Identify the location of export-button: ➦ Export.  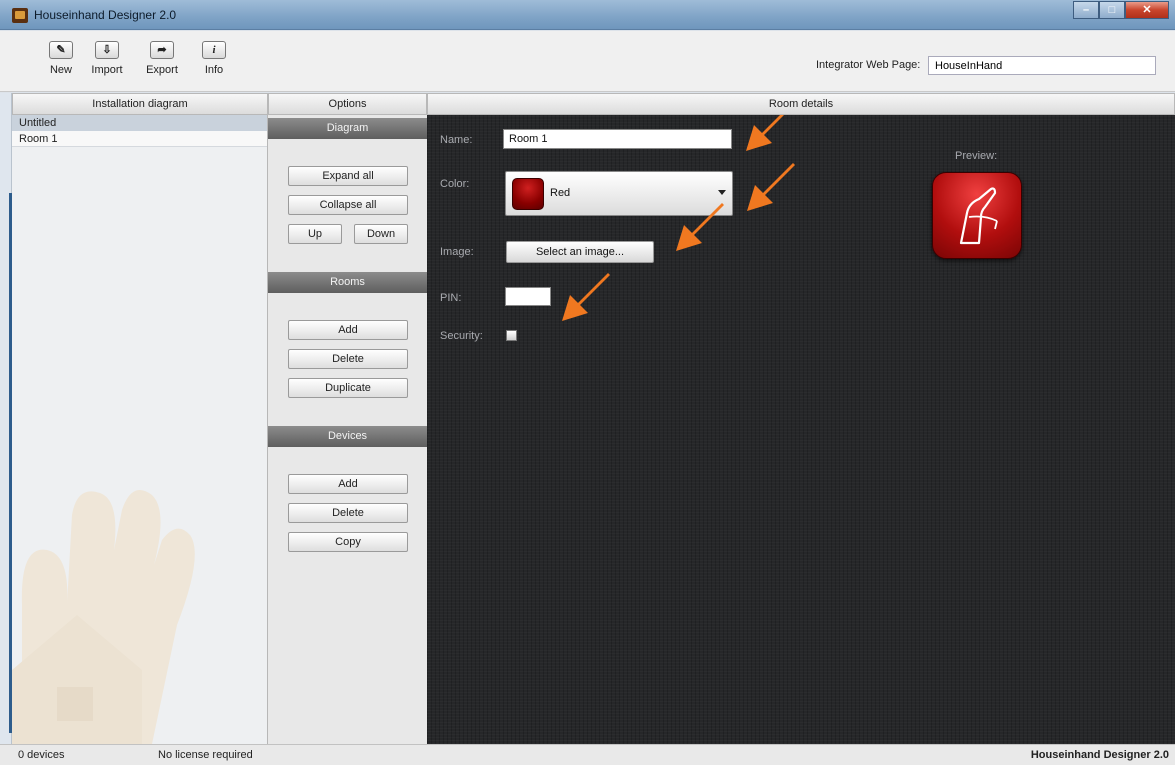
(162, 58).